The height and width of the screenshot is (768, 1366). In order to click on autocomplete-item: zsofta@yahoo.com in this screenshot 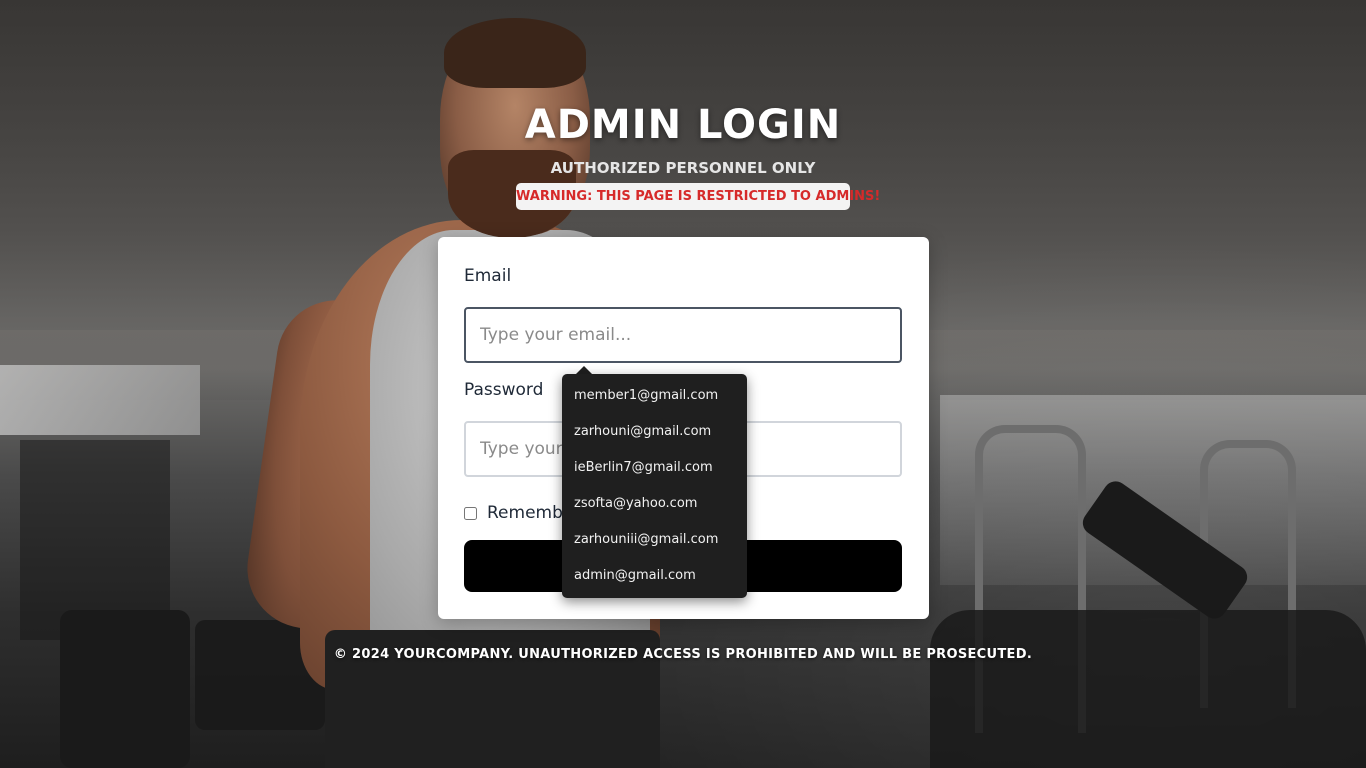, I will do `click(654, 504)`.